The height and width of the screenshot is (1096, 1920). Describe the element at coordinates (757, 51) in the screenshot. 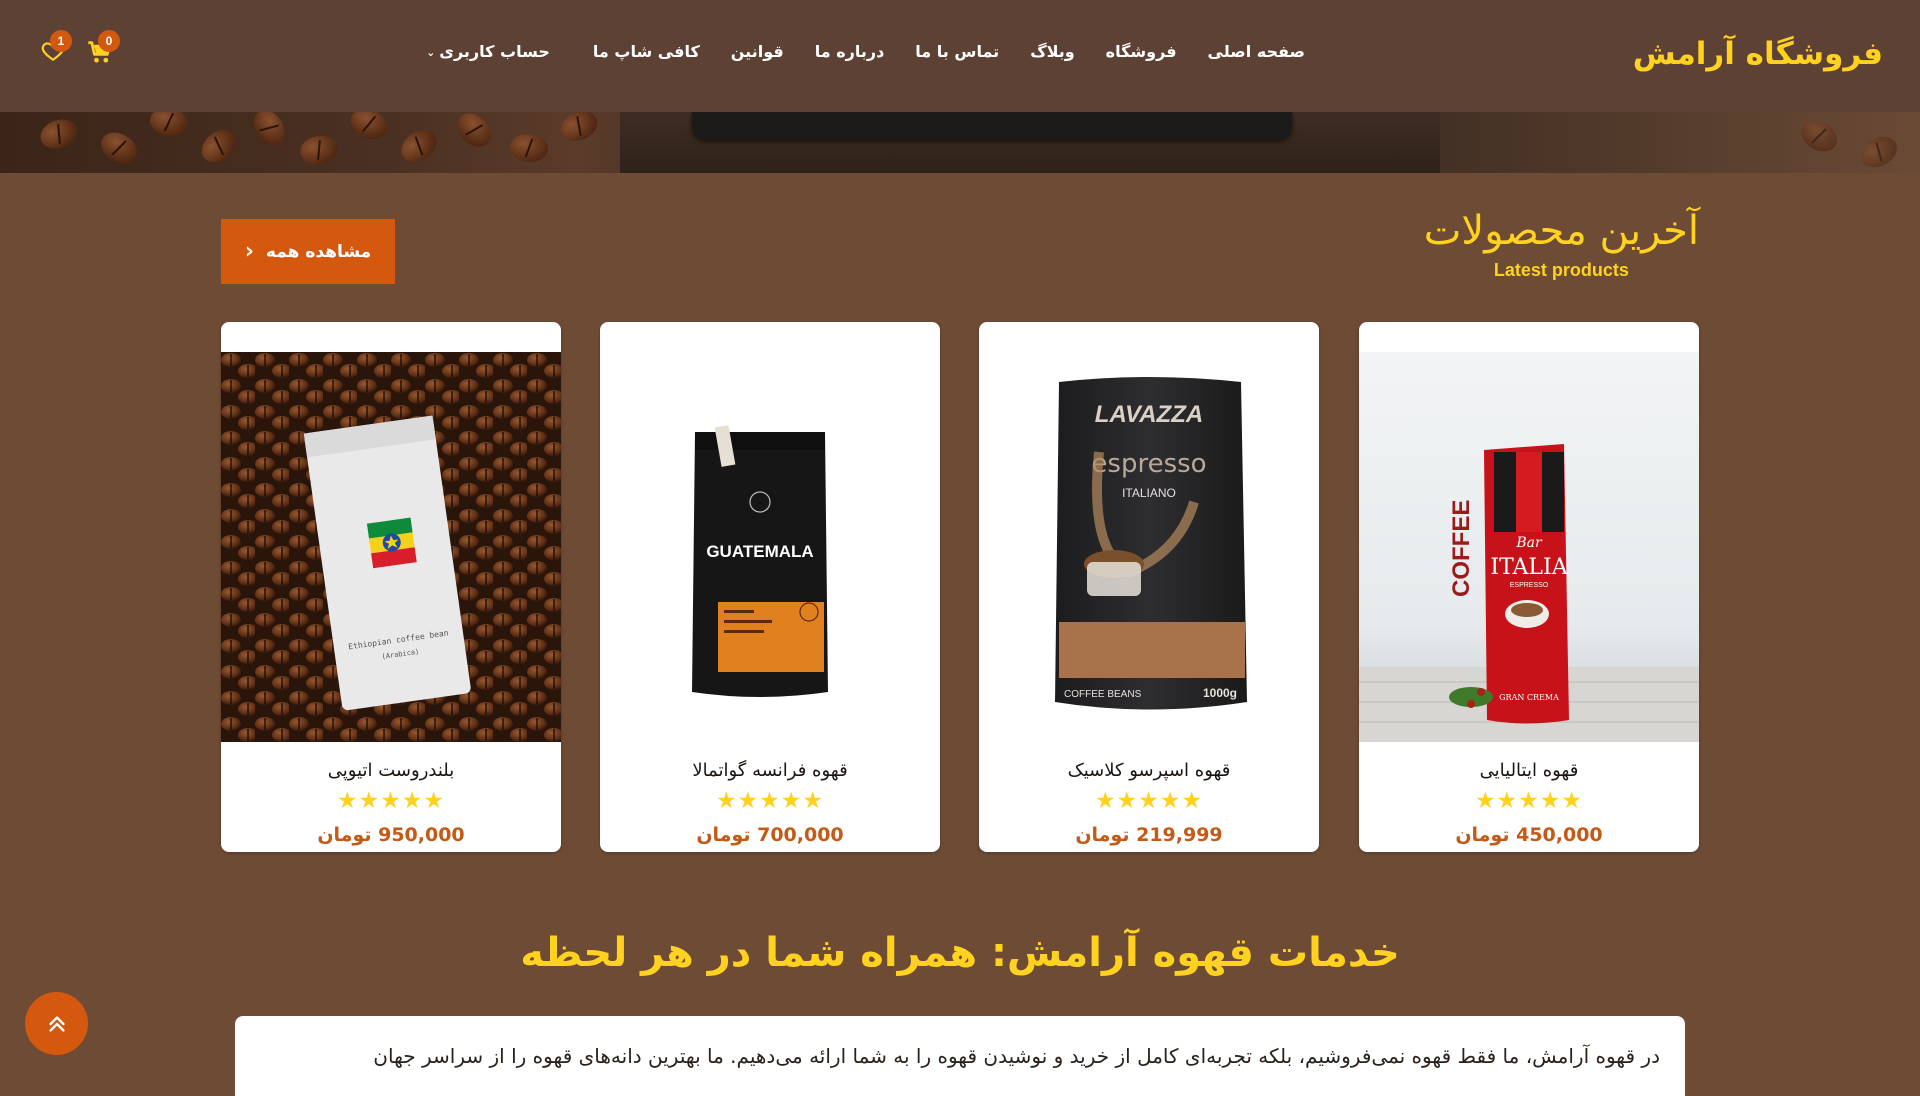

I see `nav-item-rules: قوانین` at that location.